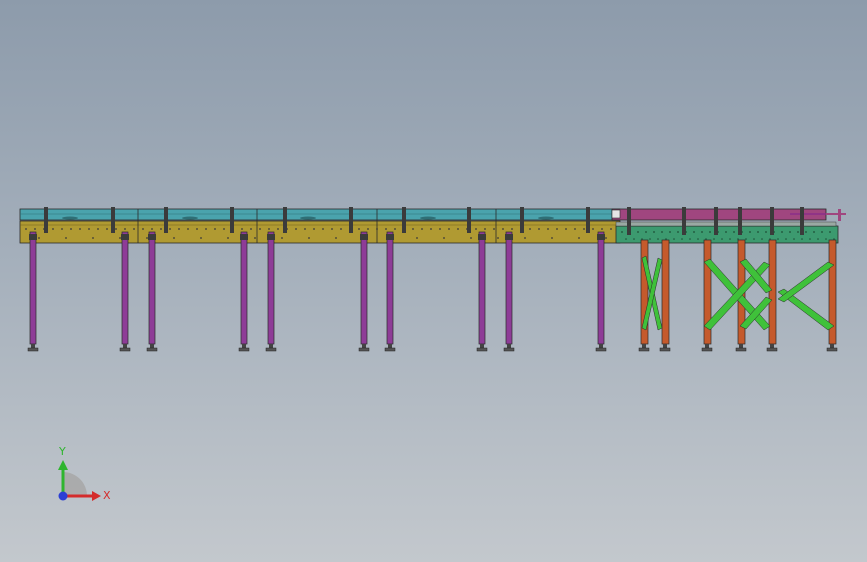 This screenshot has height=562, width=867. Describe the element at coordinates (320, 232) in the screenshot. I see `bed-rail-left` at that location.